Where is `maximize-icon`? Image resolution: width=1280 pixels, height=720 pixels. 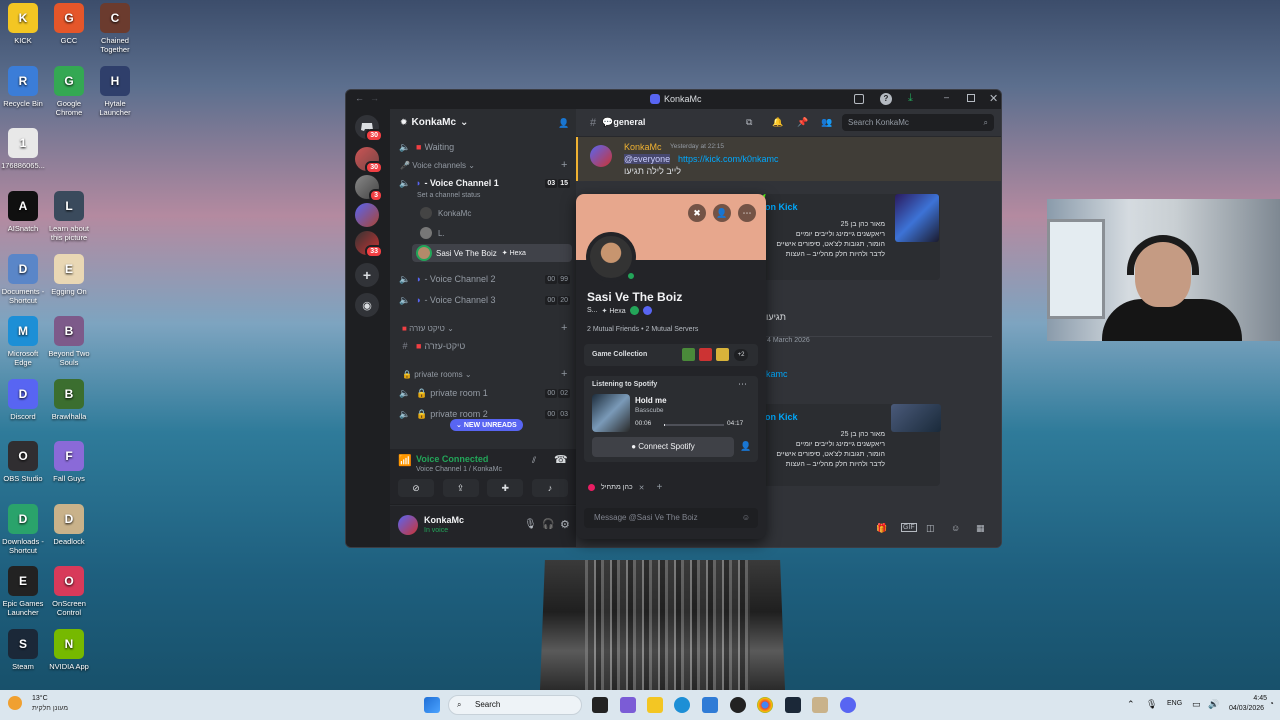 maximize-icon is located at coordinates (971, 98).